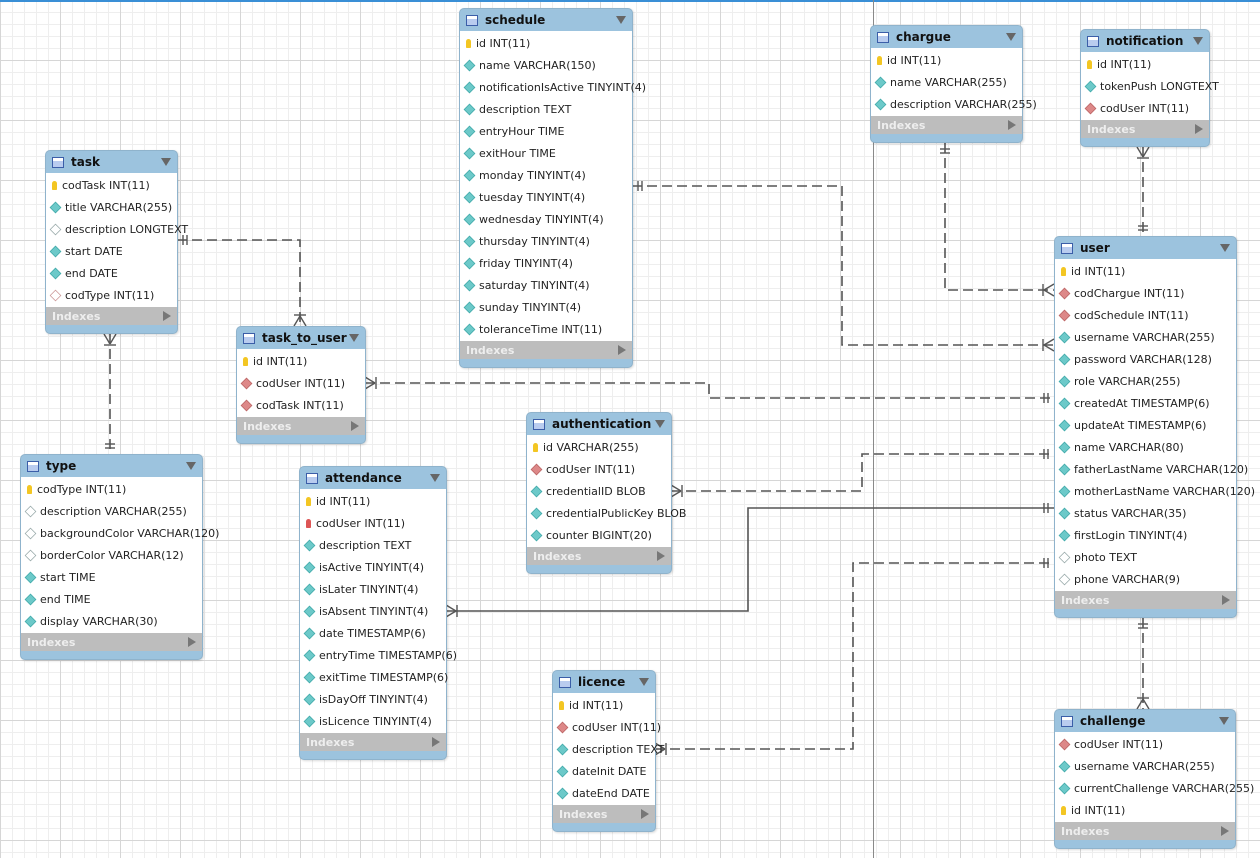 The height and width of the screenshot is (858, 1260). Describe the element at coordinates (373, 721) in the screenshot. I see `column-row: isLicence TINYINT(4)` at that location.